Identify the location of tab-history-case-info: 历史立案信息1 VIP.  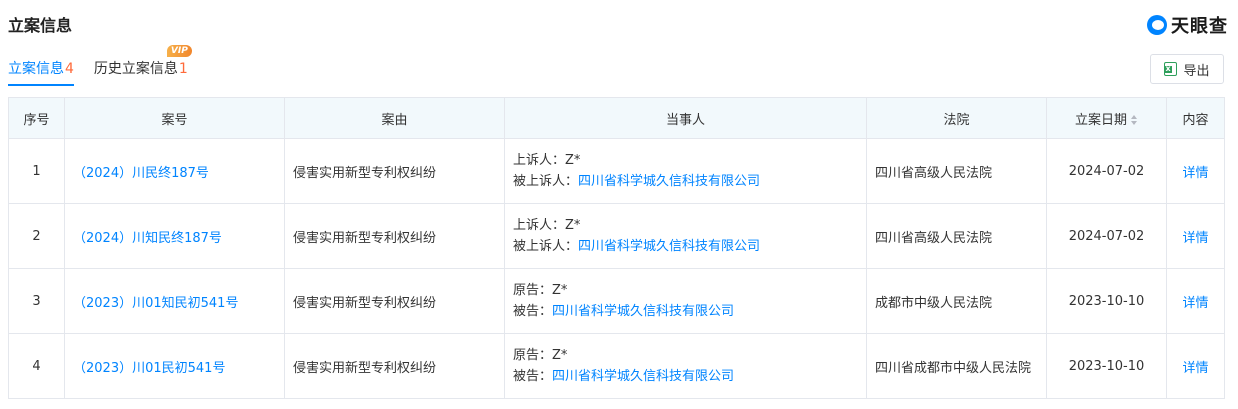
(142, 65).